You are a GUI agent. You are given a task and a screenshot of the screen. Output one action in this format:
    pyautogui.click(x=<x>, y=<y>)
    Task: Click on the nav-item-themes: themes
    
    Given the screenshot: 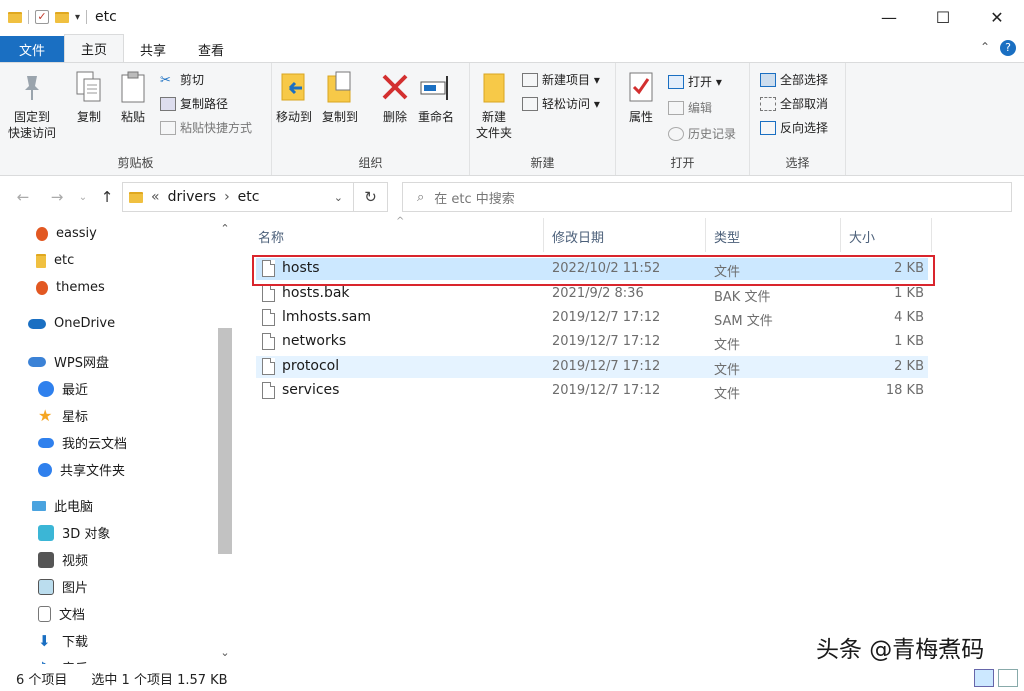 What is the action you would take?
    pyautogui.click(x=70, y=287)
    